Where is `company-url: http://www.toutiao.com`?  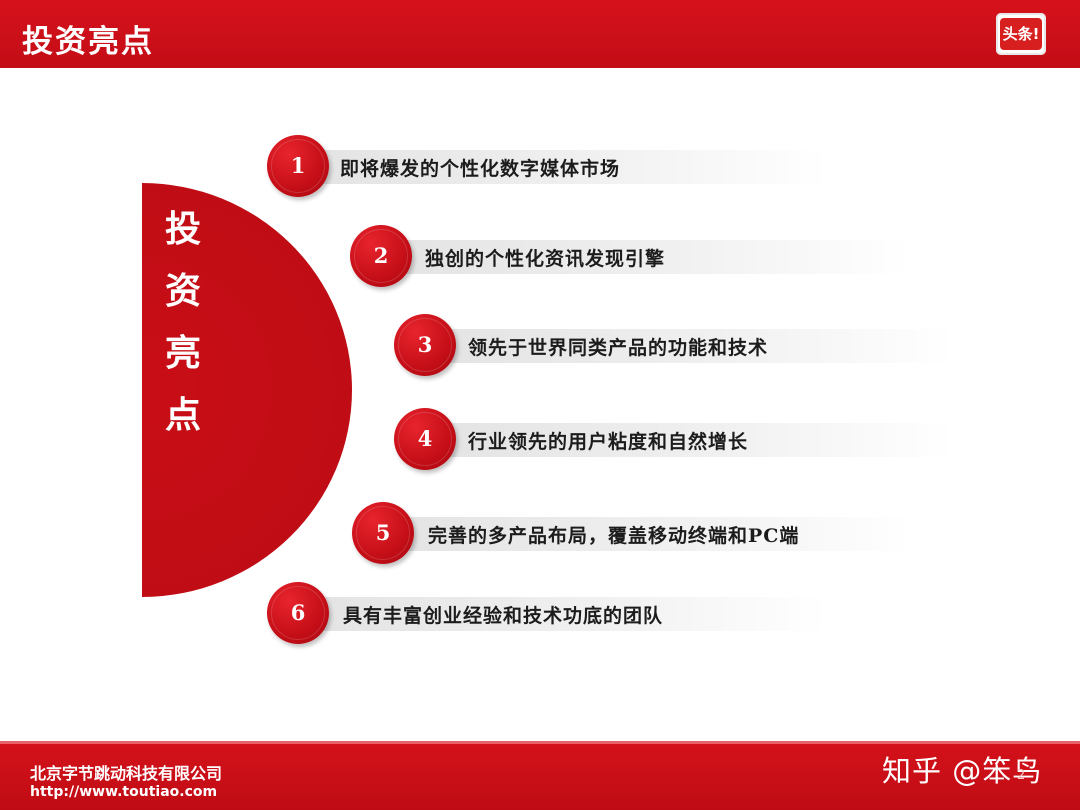
company-url: http://www.toutiao.com is located at coordinates (123, 792).